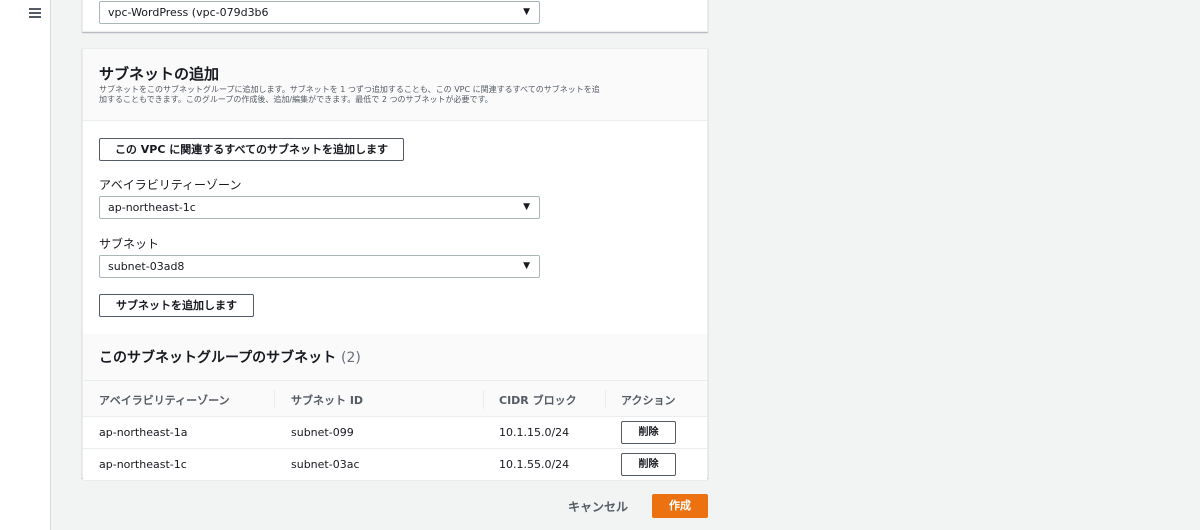  What do you see at coordinates (218, 358) in the screenshot?
I see `subnet-table-title-text: このサブネットグループのサブネット` at bounding box center [218, 358].